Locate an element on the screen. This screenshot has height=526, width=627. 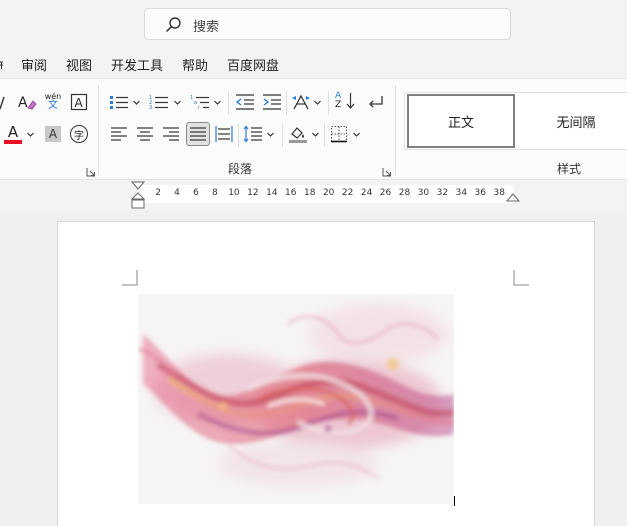
align-center-button is located at coordinates (145, 134).